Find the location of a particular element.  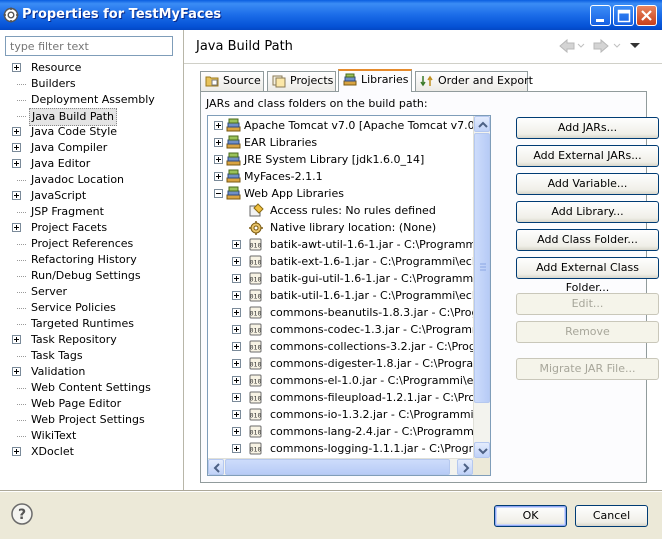

horizontal-scrollbar is located at coordinates (341, 466).